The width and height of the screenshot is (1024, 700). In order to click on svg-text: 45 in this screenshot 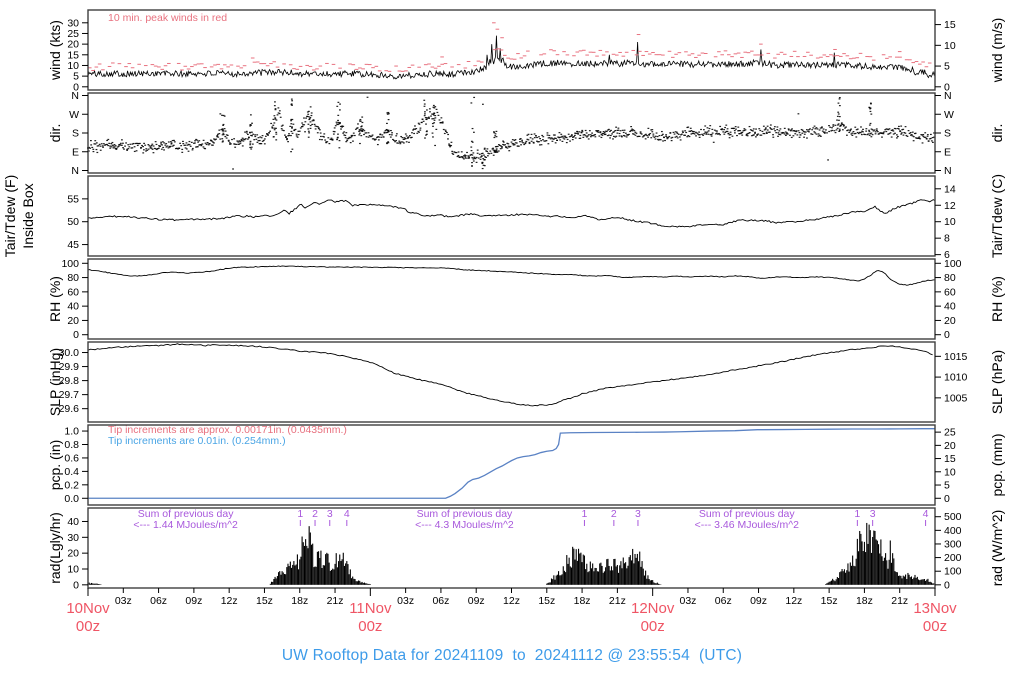, I will do `click(73, 245)`.